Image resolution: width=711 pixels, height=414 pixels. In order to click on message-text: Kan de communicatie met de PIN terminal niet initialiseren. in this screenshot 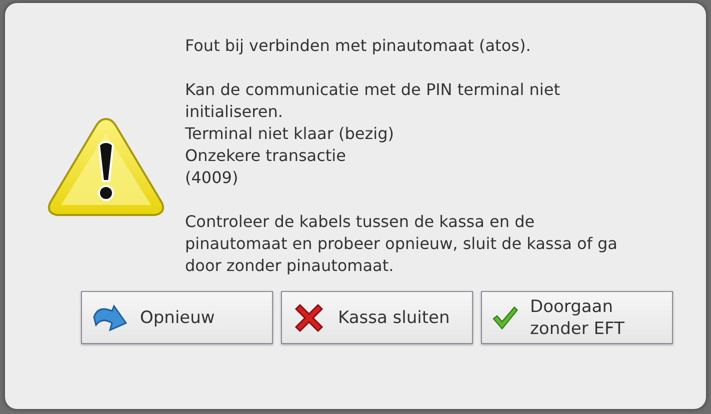, I will do `click(373, 101)`.